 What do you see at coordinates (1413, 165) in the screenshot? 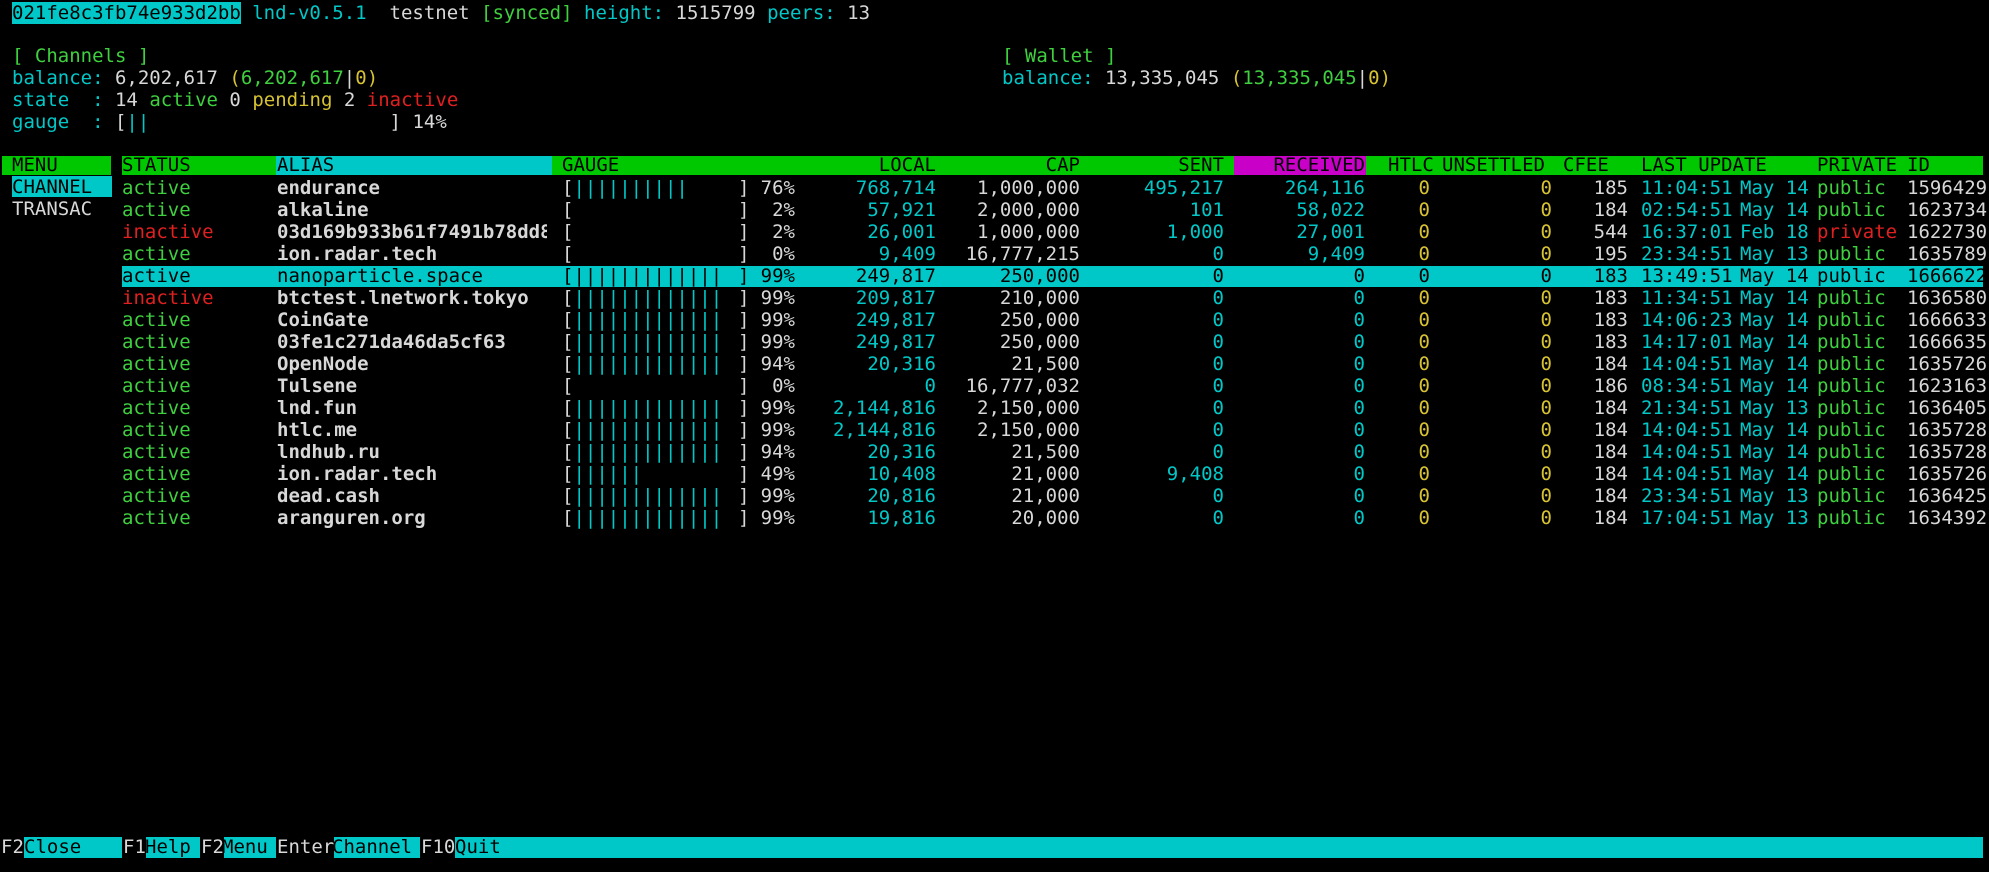
I see `col-header-htlc: HTLC` at bounding box center [1413, 165].